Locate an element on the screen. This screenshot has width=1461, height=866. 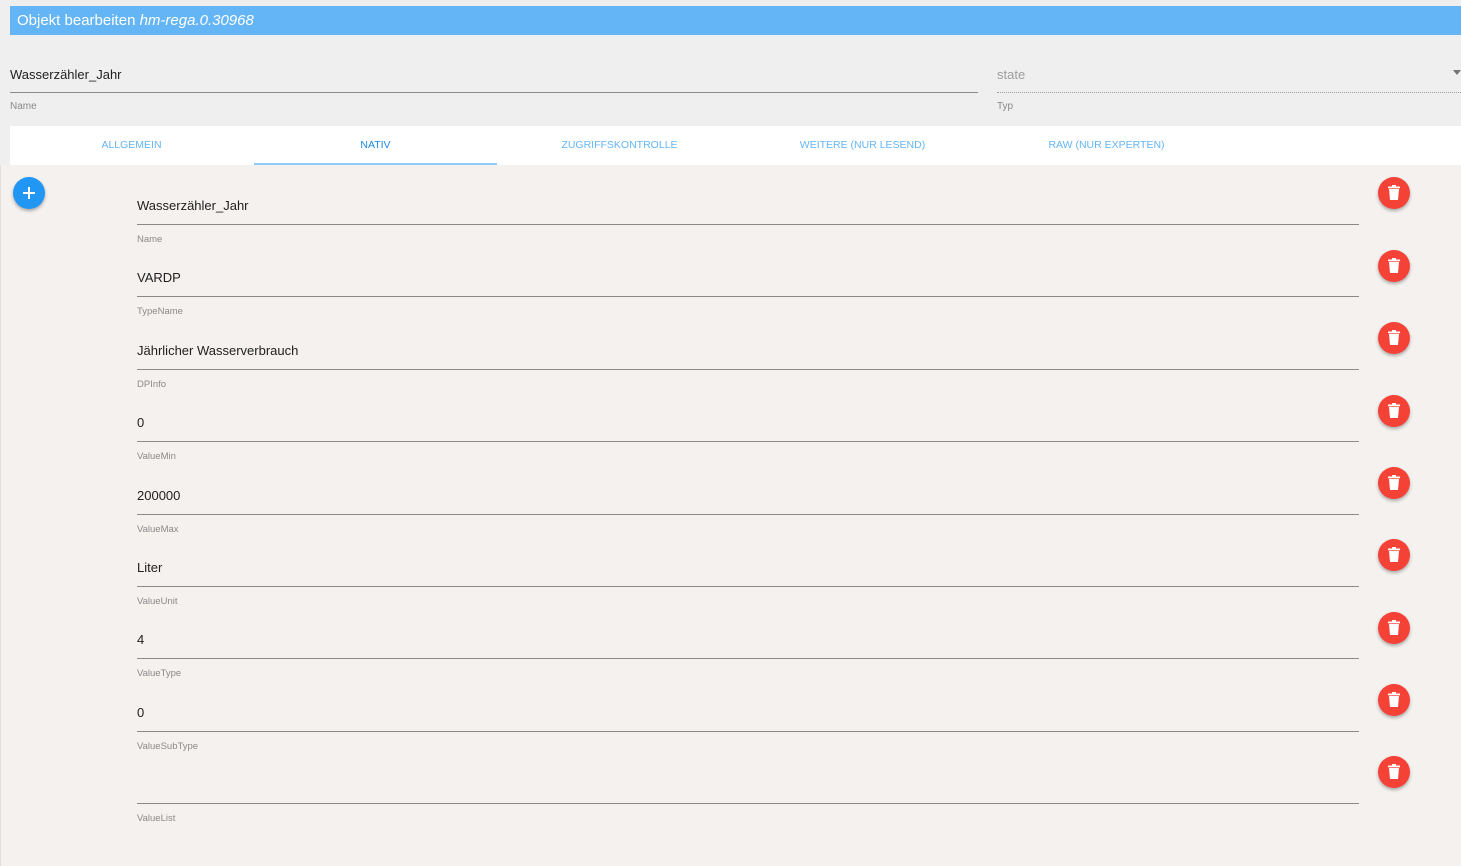
delete-valuelist-button is located at coordinates (1394, 772).